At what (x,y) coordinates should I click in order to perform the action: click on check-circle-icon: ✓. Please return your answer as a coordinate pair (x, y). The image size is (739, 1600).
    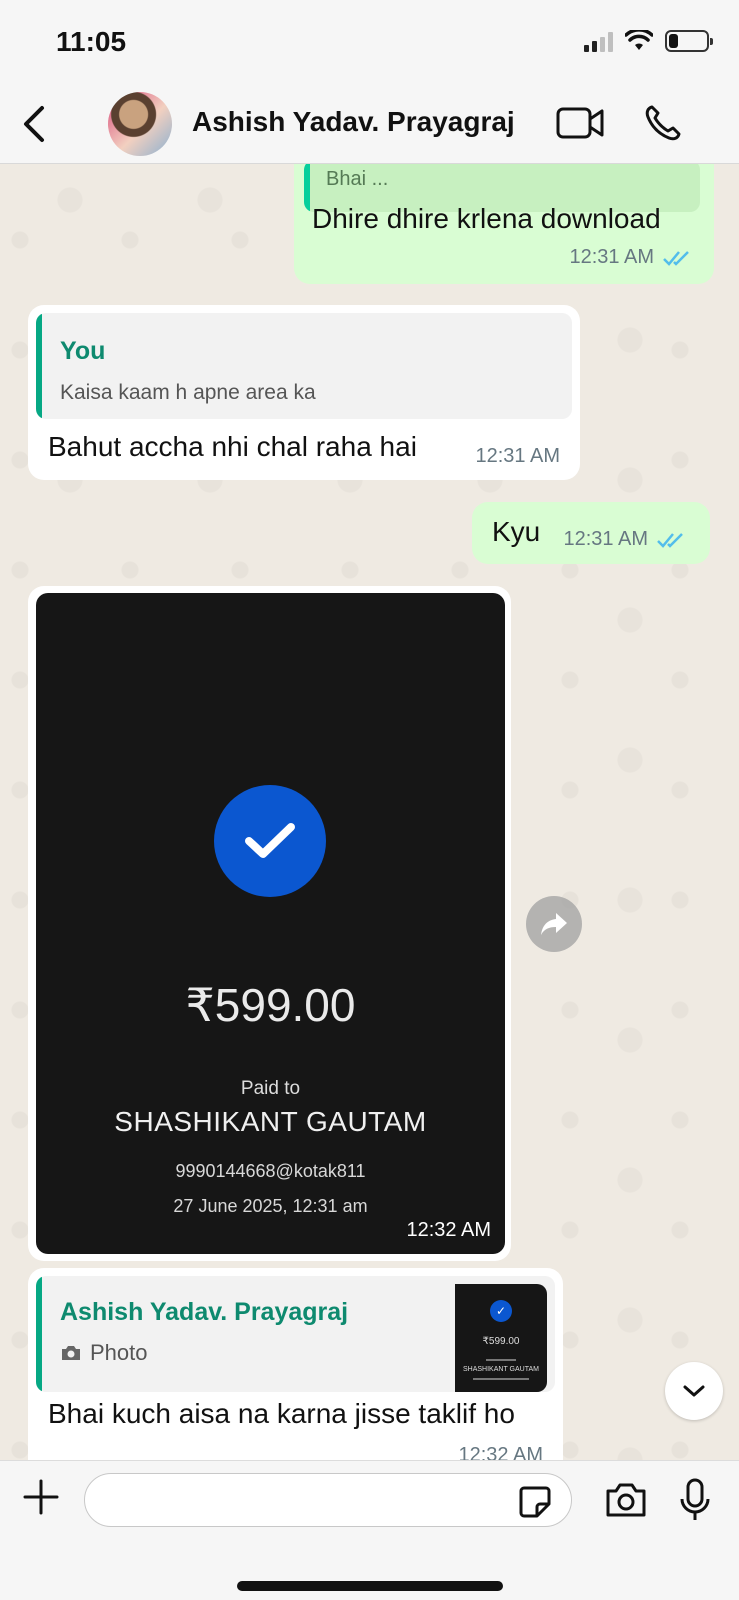
    Looking at the image, I should click on (501, 1311).